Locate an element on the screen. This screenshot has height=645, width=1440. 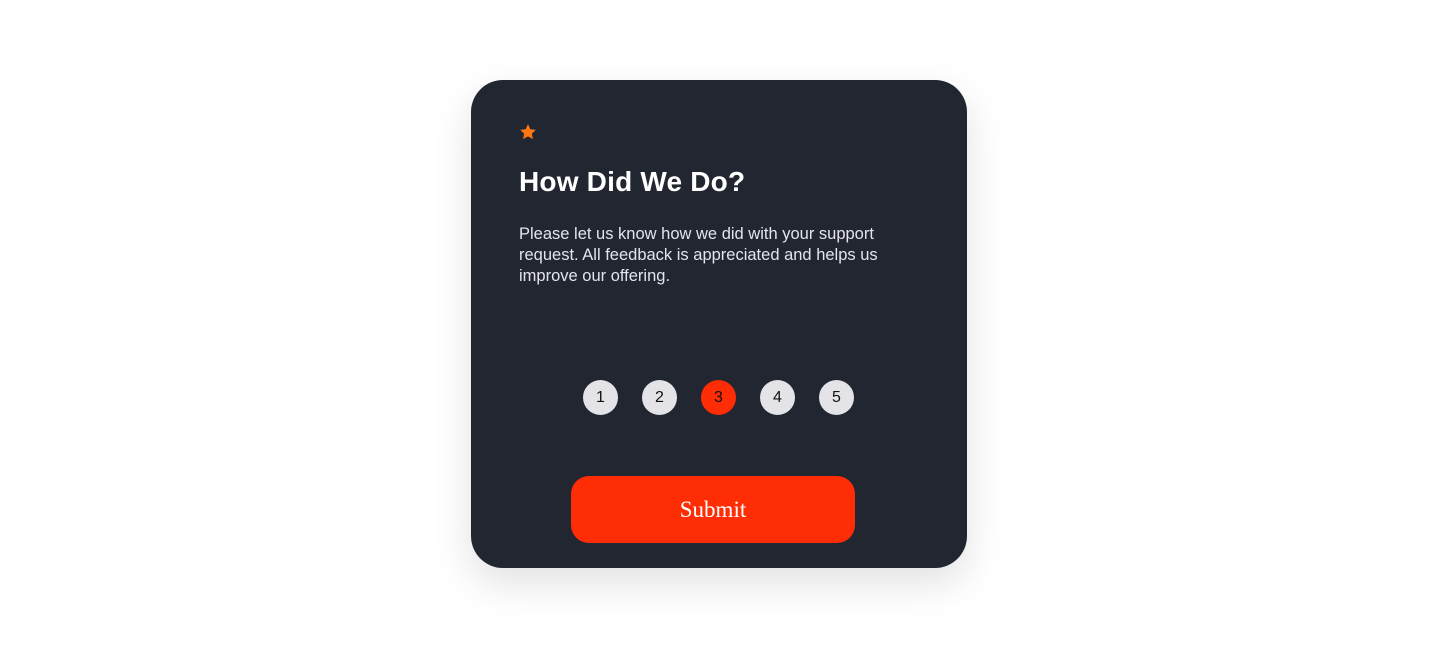
rating-button-4: 4 is located at coordinates (777, 397).